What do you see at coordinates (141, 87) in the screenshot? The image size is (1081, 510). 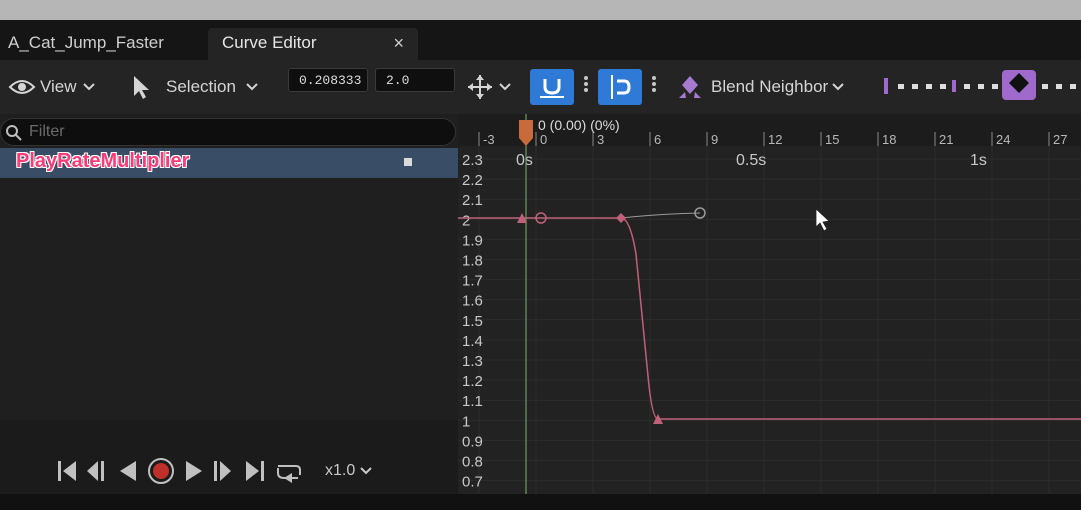 I see `cursor-arrow-icon` at bounding box center [141, 87].